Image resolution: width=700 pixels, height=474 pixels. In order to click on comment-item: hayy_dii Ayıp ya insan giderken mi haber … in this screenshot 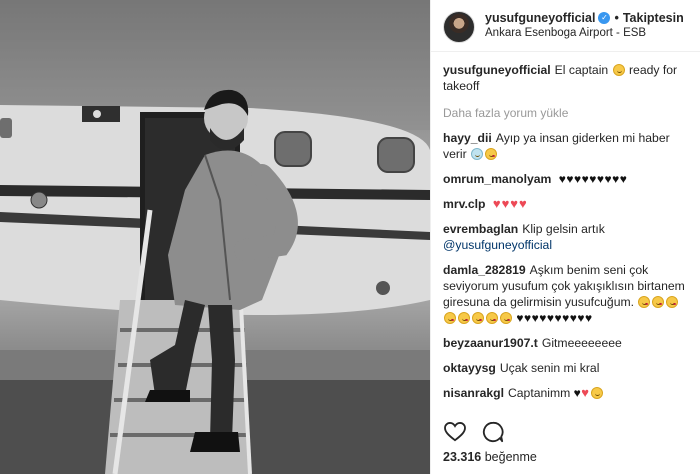, I will do `click(565, 146)`.